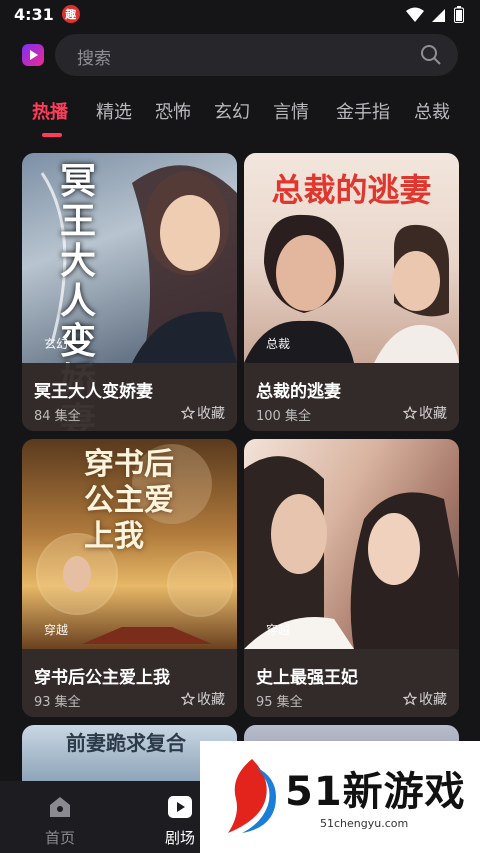 This screenshot has height=853, width=480. What do you see at coordinates (94, 59) in the screenshot?
I see `search-placeholder: 搜索` at bounding box center [94, 59].